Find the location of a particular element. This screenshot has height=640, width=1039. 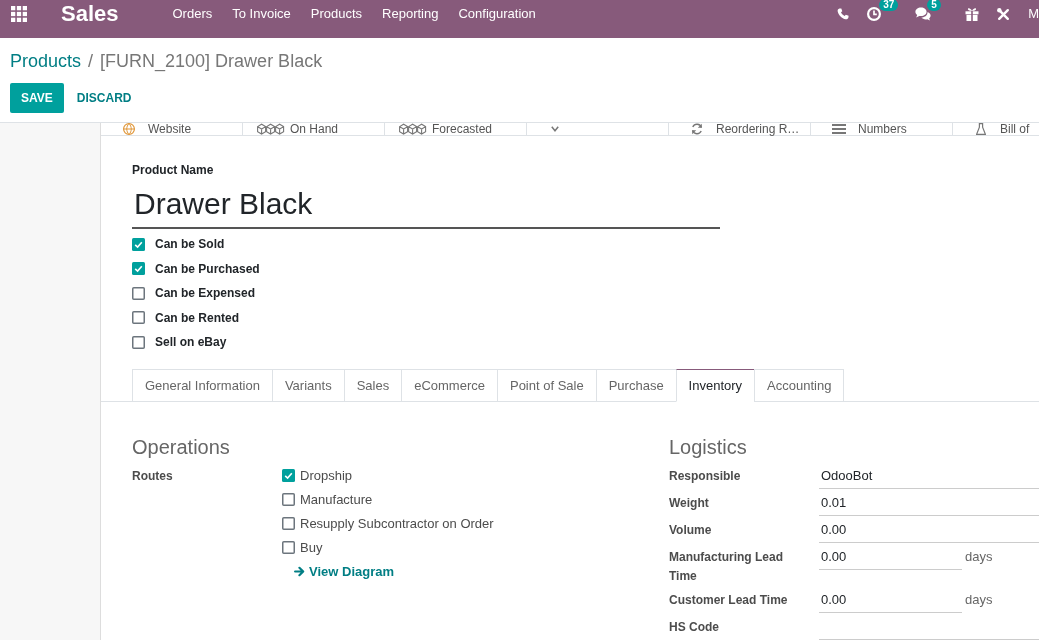

checkbox-label: Buy is located at coordinates (311, 547).